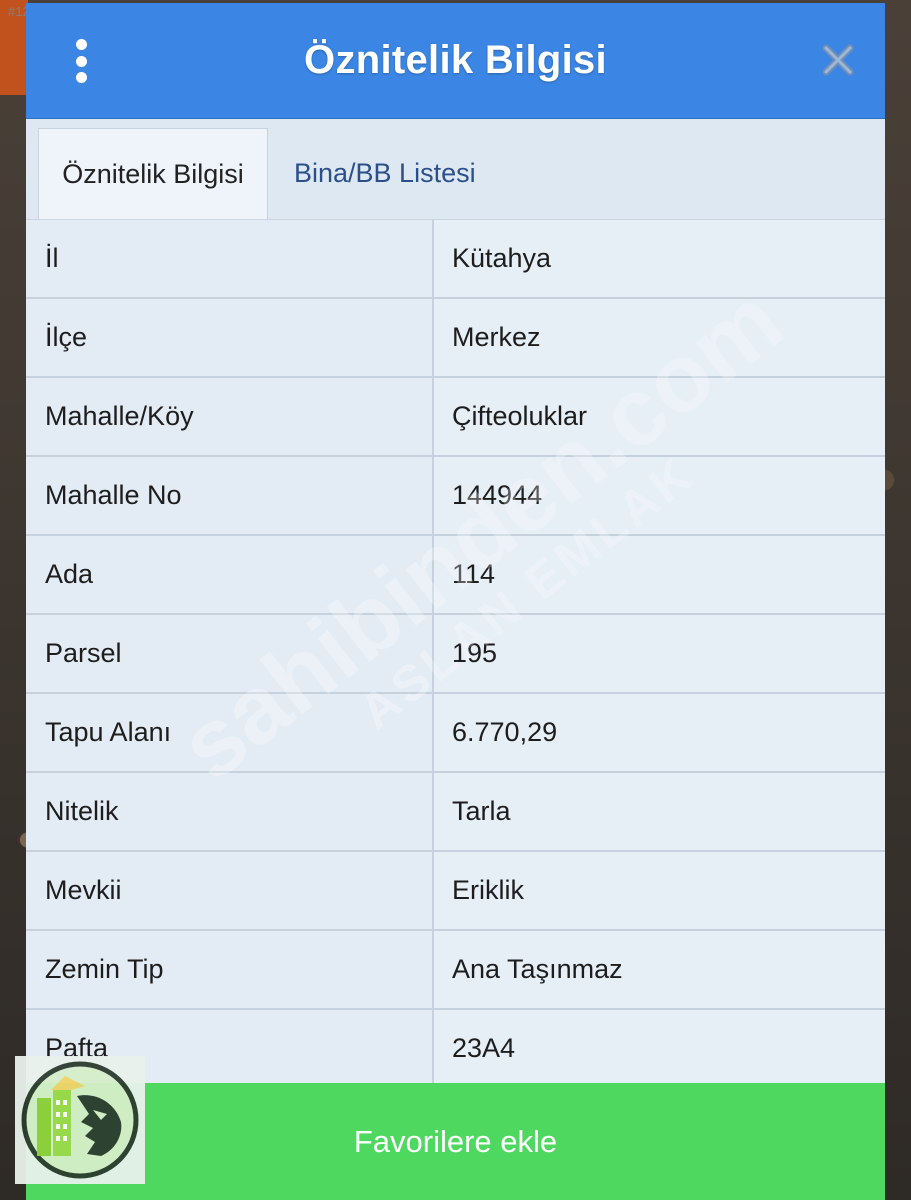  I want to click on tab-oznitelik-bilgisi: Öznitelik Bilgisi, so click(153, 173).